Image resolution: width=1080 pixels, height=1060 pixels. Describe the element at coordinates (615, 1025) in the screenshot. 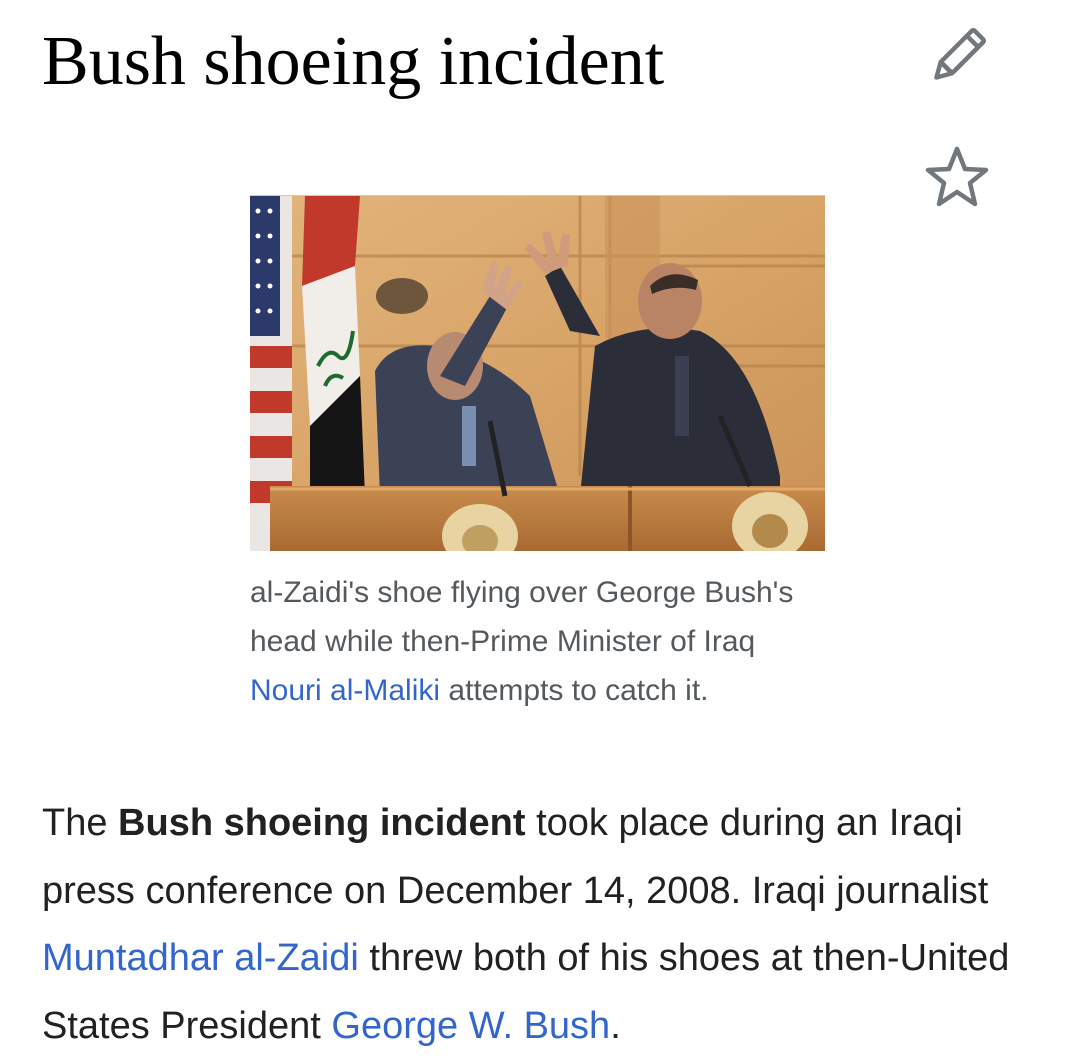

I see `lead-text-4: .` at that location.